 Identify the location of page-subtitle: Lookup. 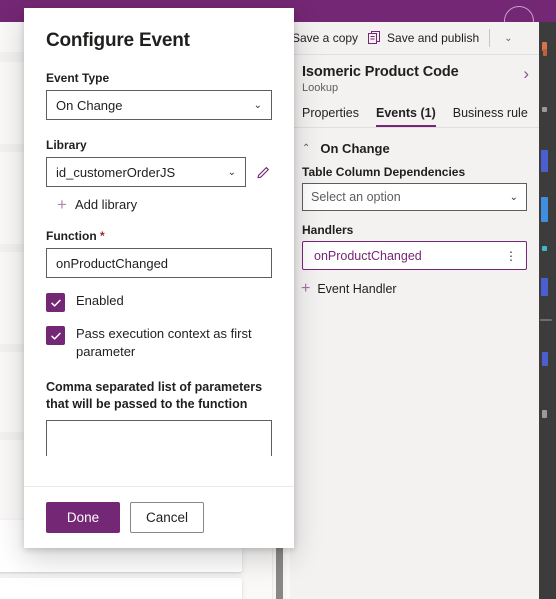
(320, 88).